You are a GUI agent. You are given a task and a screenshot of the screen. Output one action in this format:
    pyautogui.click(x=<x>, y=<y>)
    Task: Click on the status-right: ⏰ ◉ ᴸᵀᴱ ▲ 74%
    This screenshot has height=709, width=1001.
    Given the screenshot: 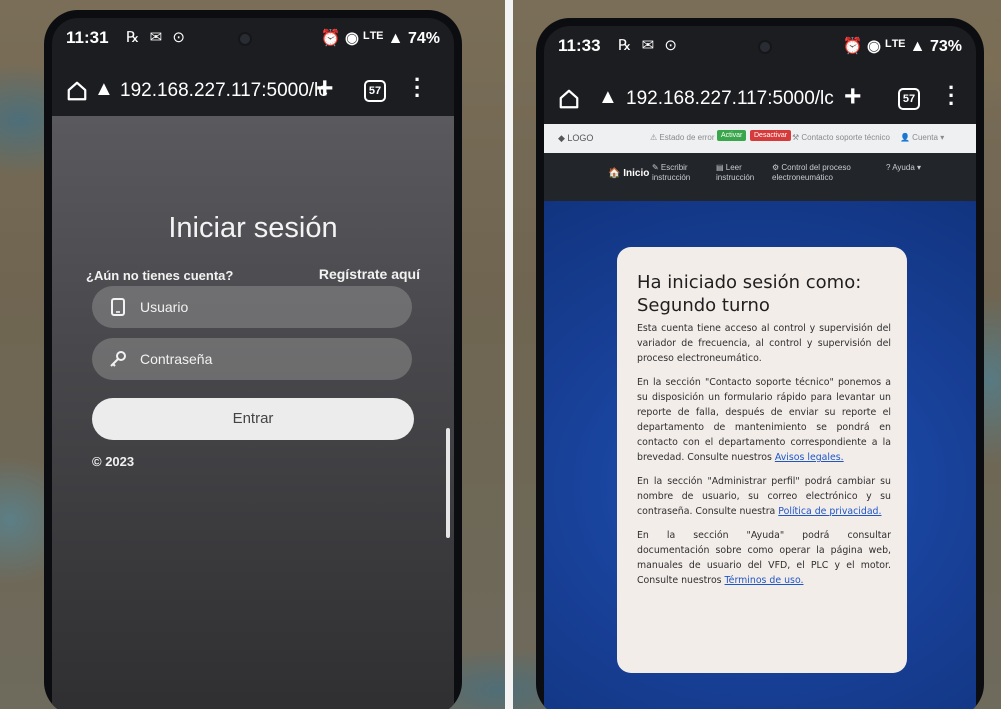 What is the action you would take?
    pyautogui.click(x=380, y=38)
    